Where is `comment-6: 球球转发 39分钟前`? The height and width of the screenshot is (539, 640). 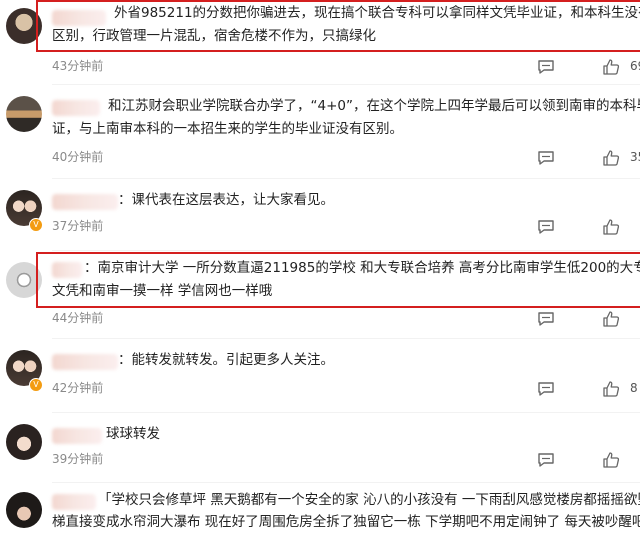 comment-6: 球球转发 39分钟前 is located at coordinates (320, 451).